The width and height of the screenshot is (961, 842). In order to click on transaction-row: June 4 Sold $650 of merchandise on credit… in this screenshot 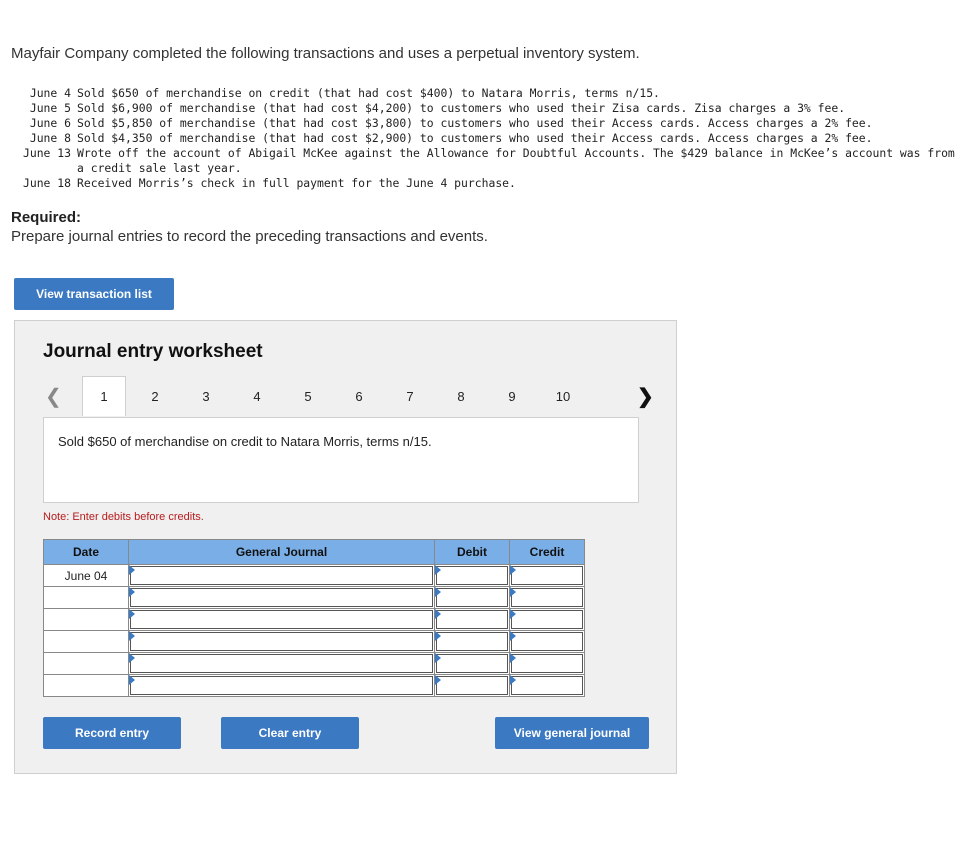, I will do `click(484, 93)`.